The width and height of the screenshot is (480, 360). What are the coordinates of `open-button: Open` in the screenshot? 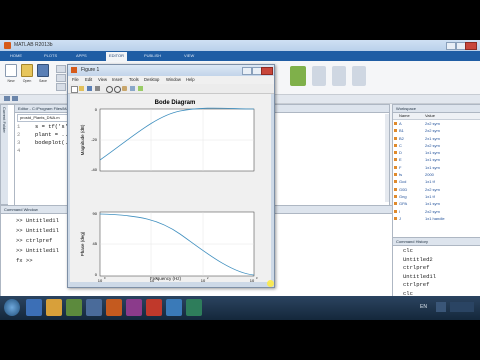 It's located at (27, 76).